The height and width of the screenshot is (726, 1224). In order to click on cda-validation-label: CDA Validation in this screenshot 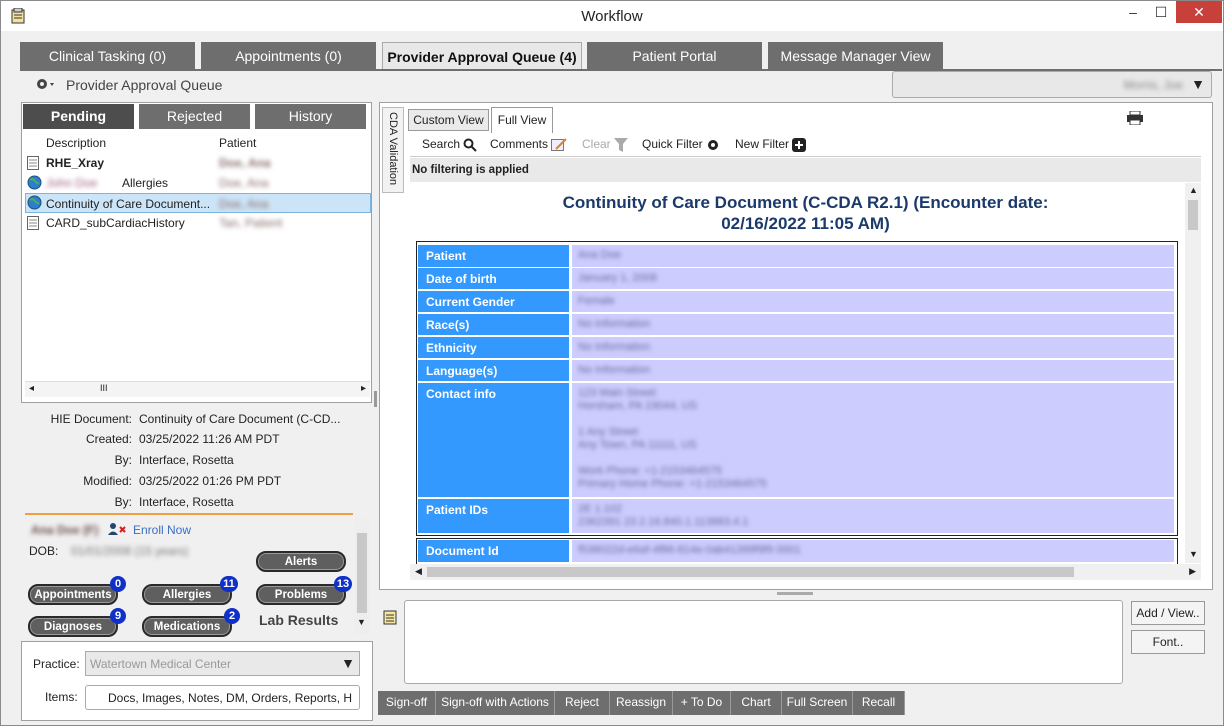, I will do `click(393, 149)`.